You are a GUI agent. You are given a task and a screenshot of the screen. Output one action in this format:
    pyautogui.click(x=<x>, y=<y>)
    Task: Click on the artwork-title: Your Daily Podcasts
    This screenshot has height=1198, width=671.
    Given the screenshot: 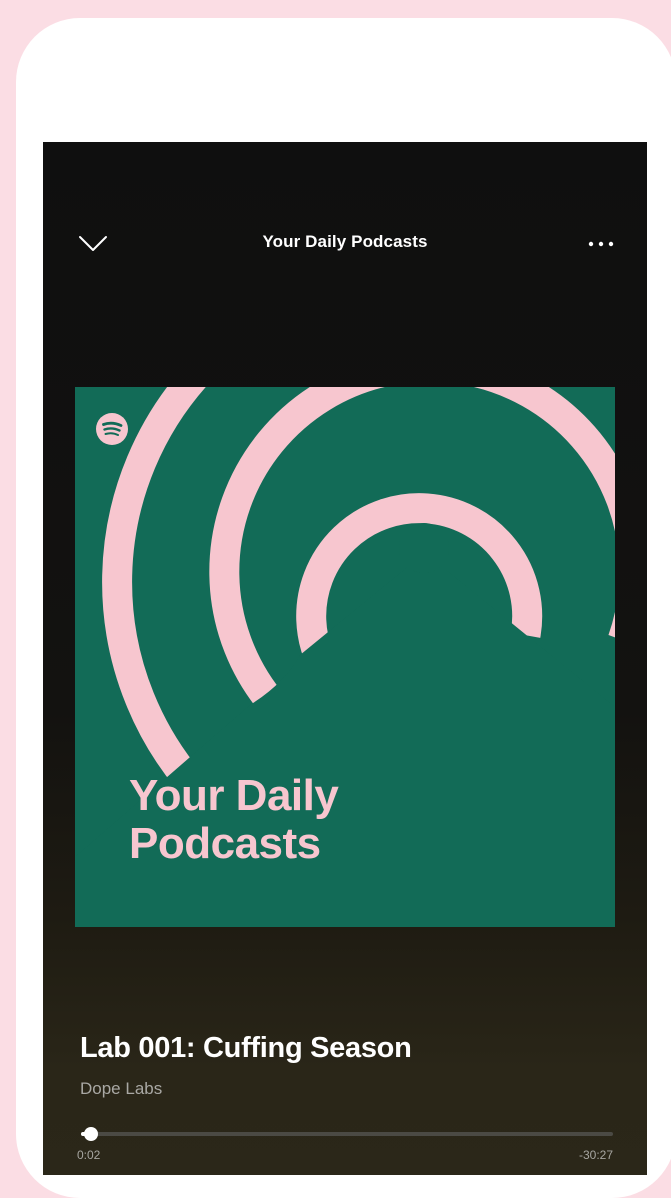 What is the action you would take?
    pyautogui.click(x=234, y=819)
    